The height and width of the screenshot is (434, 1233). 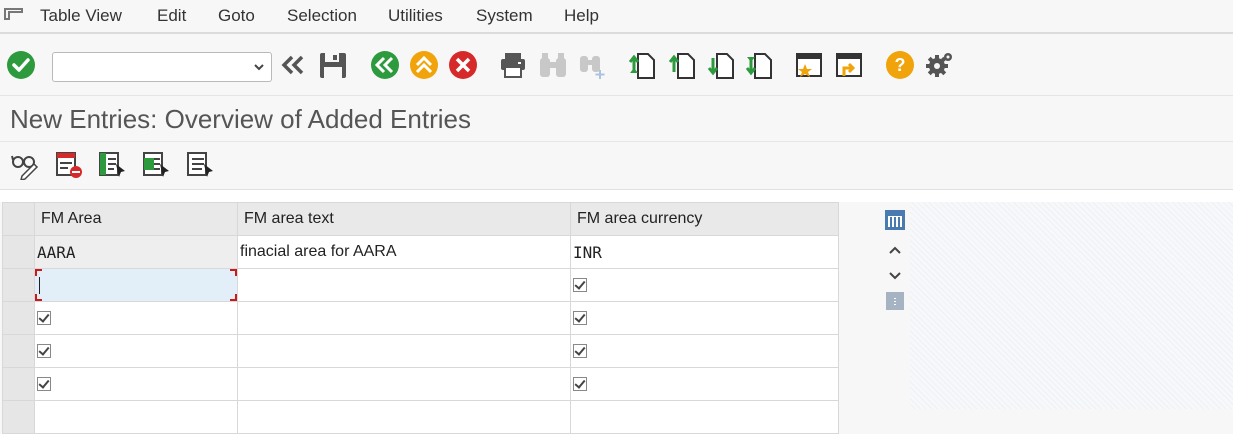 What do you see at coordinates (895, 276) in the screenshot?
I see `scroll-down-icon` at bounding box center [895, 276].